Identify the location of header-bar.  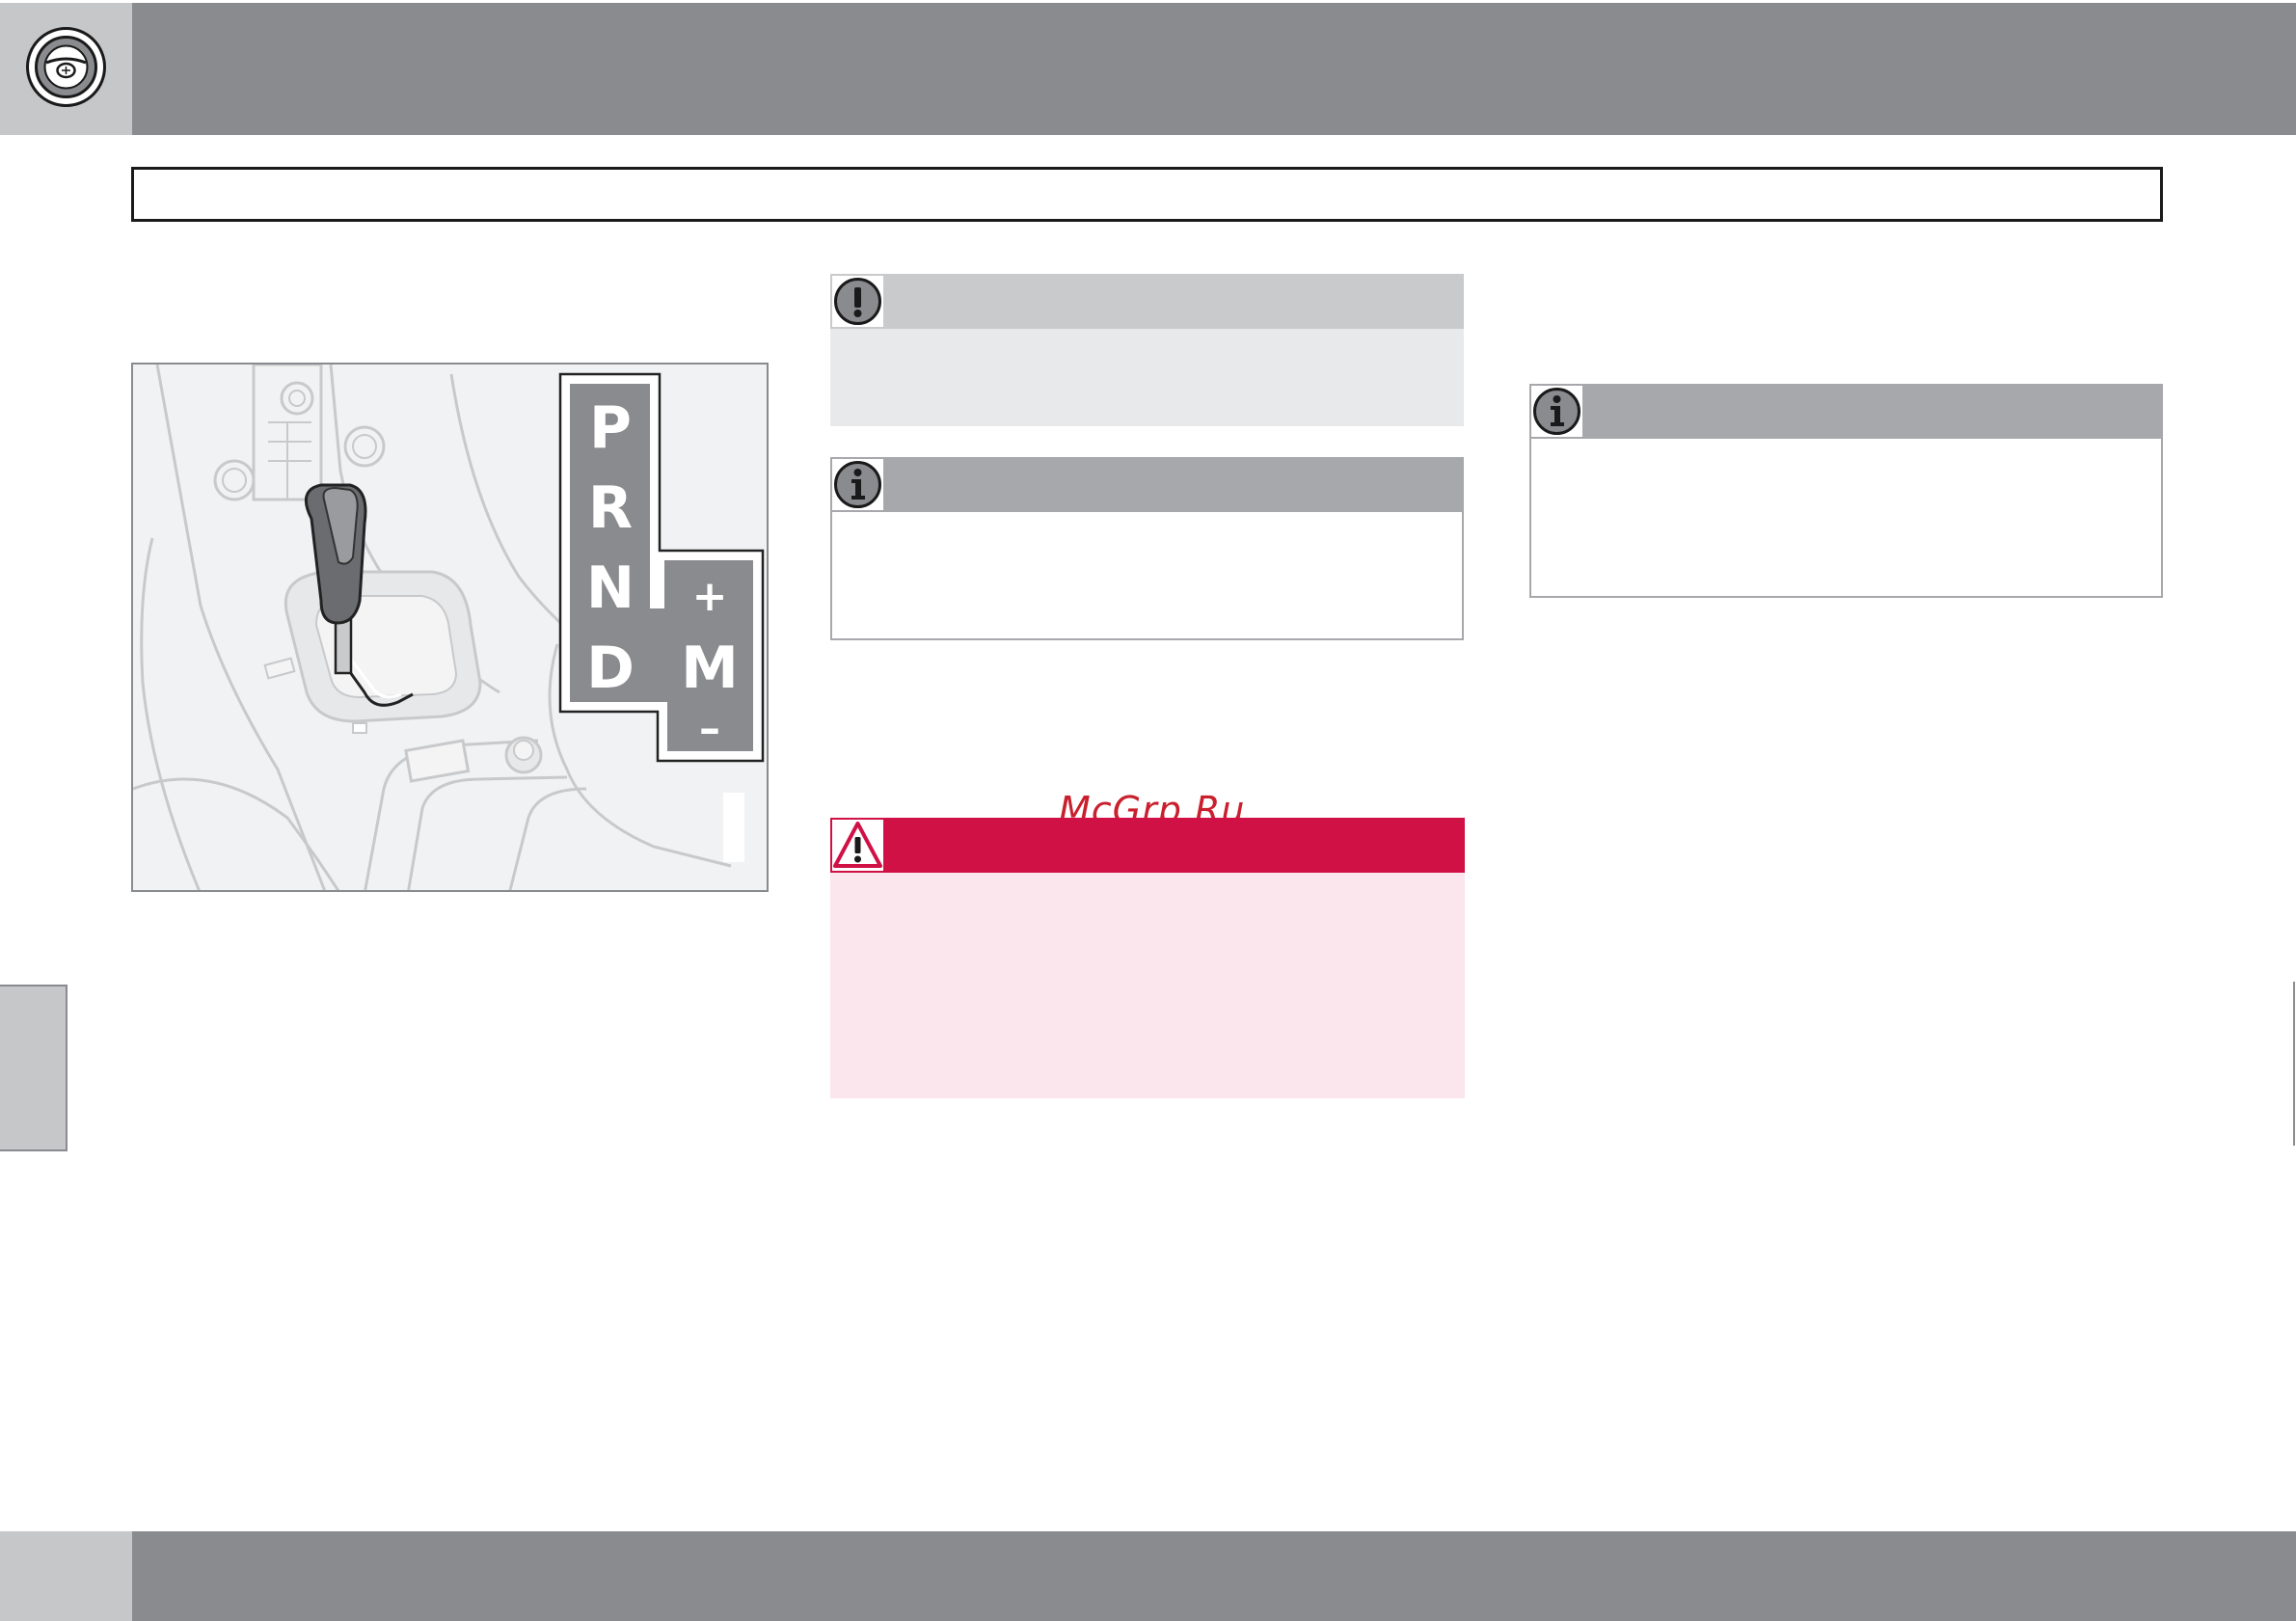
(1214, 69).